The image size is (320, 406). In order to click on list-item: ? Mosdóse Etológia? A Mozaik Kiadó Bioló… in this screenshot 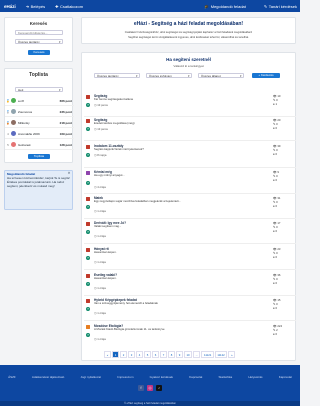, I will do `click(190, 335)`.